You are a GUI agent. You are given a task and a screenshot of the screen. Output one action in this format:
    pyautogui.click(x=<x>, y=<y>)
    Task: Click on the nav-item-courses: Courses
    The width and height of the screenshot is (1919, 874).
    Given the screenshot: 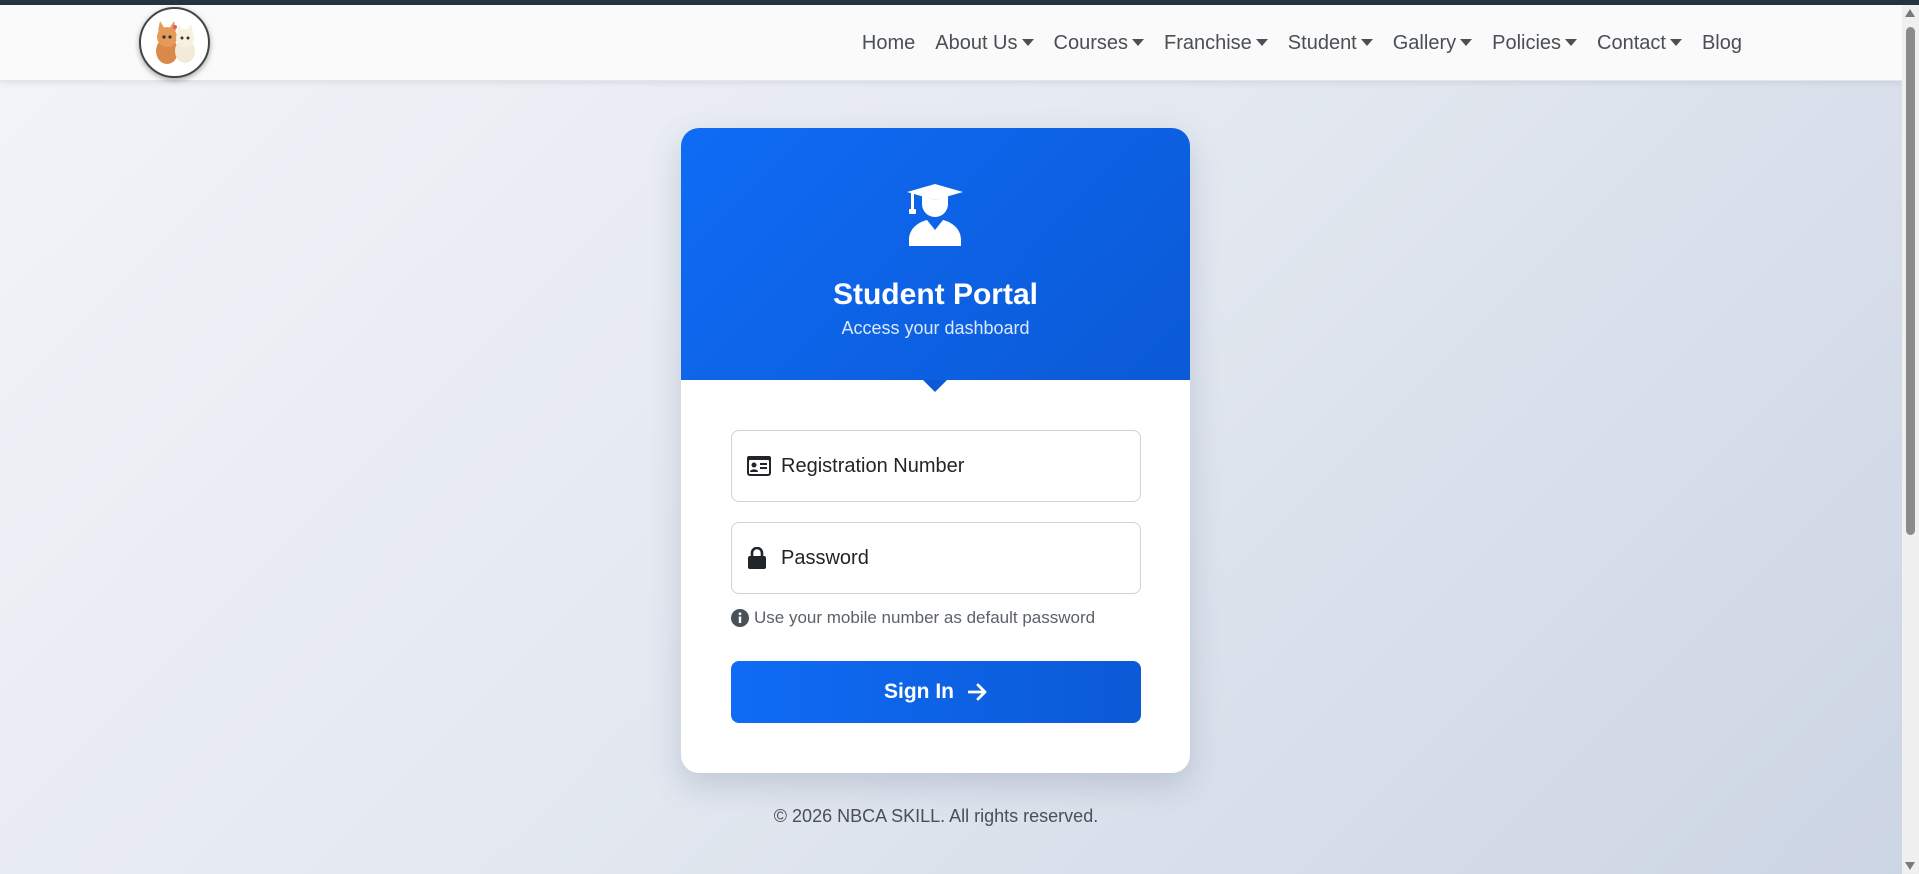 What is the action you would take?
    pyautogui.click(x=1099, y=43)
    